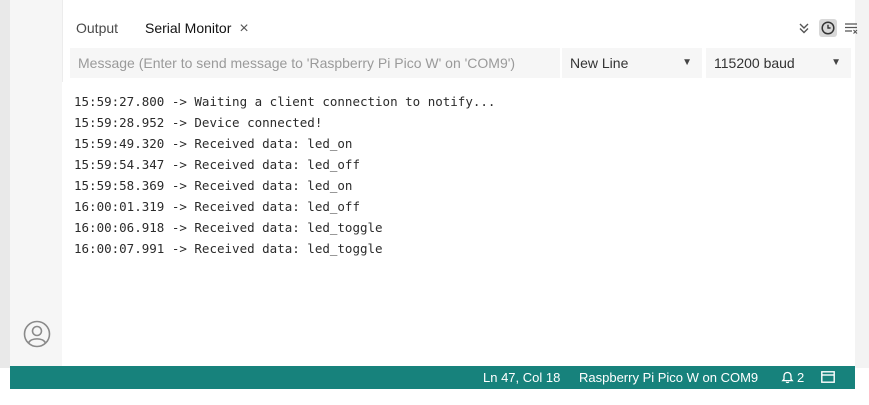 The height and width of the screenshot is (405, 869). I want to click on clock-icon, so click(828, 28).